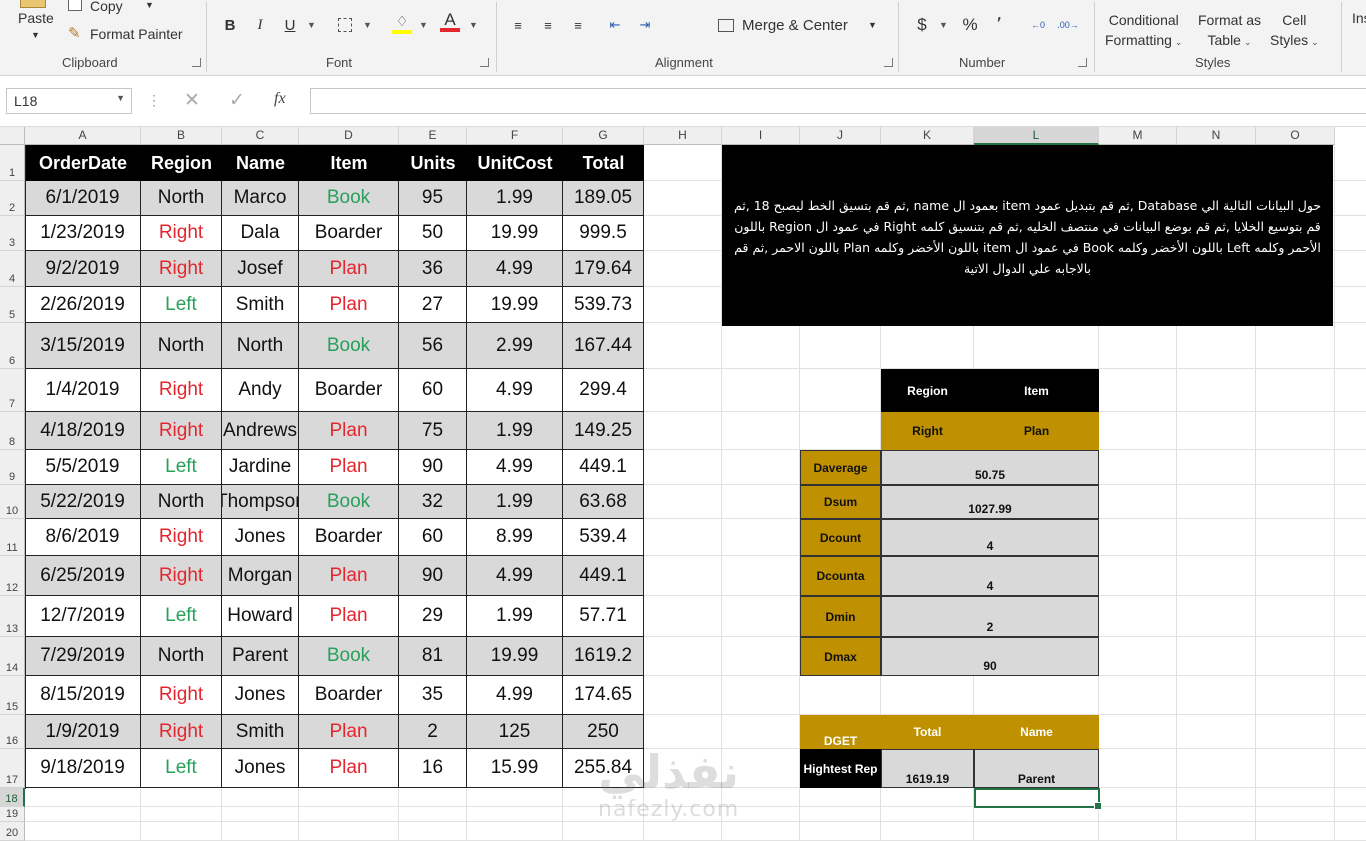  Describe the element at coordinates (12, 390) in the screenshot. I see `row-header-7: 7` at that location.